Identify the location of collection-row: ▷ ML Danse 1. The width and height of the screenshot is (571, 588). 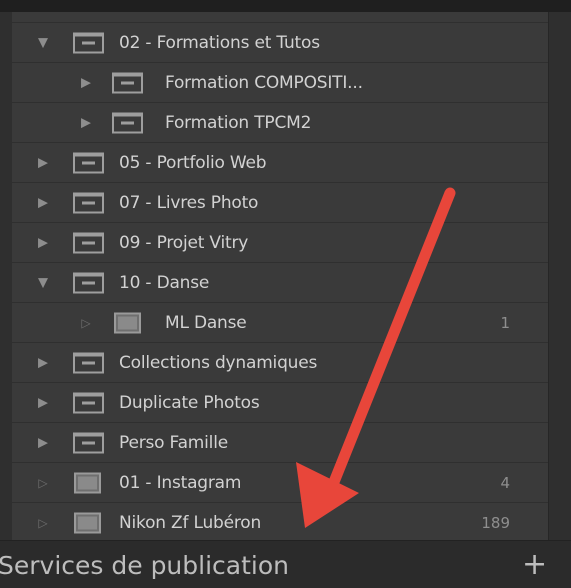
(280, 322).